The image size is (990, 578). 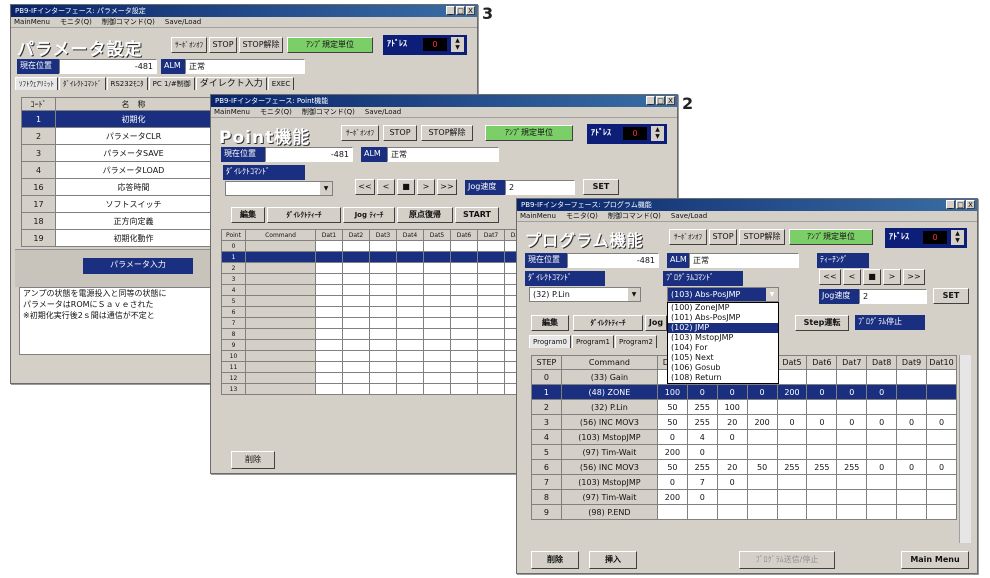 What do you see at coordinates (116, 136) in the screenshot?
I see `table-row: 2 パラメータCLR` at bounding box center [116, 136].